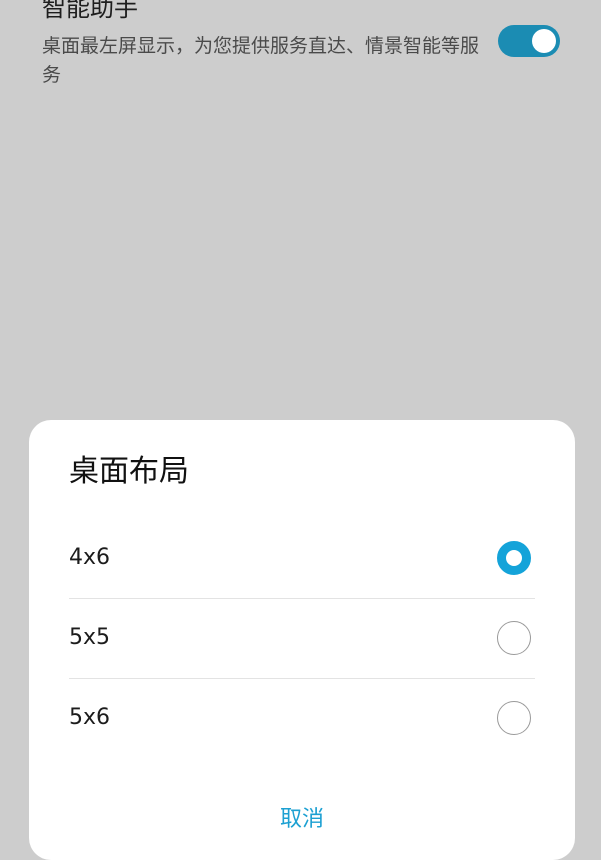  What do you see at coordinates (90, 11) in the screenshot?
I see `setting-title: 智能助手` at bounding box center [90, 11].